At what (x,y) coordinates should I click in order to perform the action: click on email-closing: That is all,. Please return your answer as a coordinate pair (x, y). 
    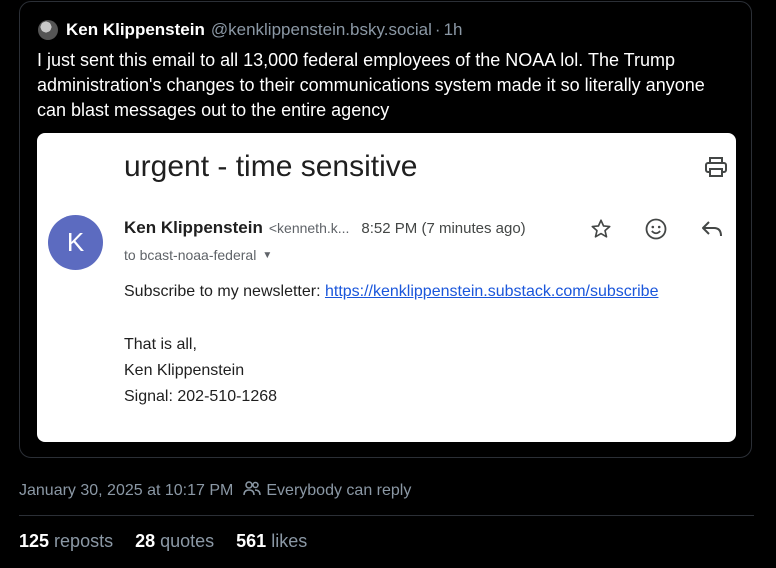
    Looking at the image, I should click on (160, 344).